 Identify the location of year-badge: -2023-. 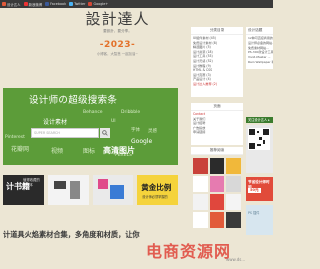
(117, 45).